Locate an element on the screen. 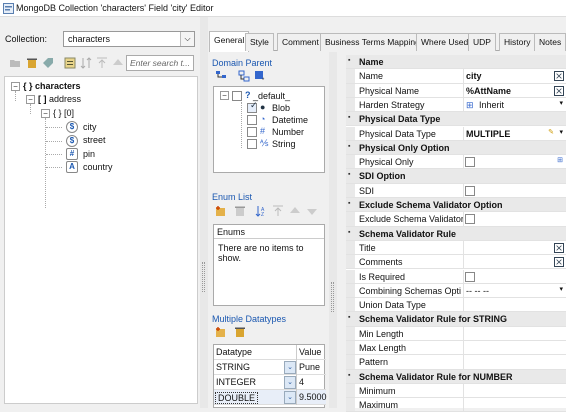 This screenshot has height=412, width=566. chevron-down-icon: ⌵ is located at coordinates (187, 39).